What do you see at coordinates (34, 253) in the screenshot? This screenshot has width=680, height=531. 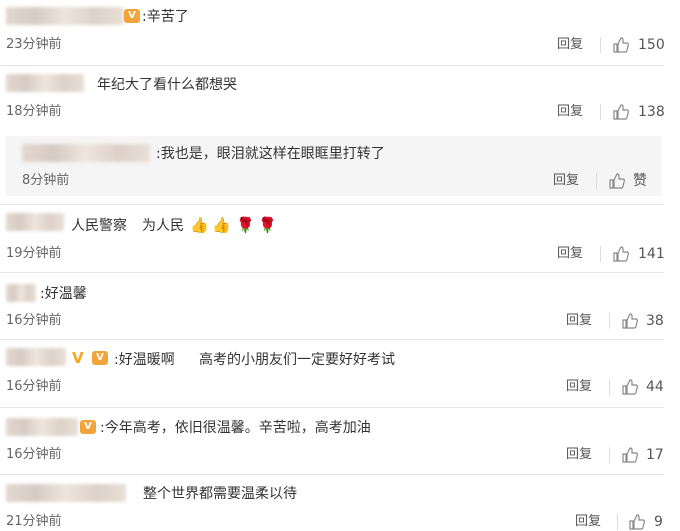 I see `comment-time: 19分钟前` at bounding box center [34, 253].